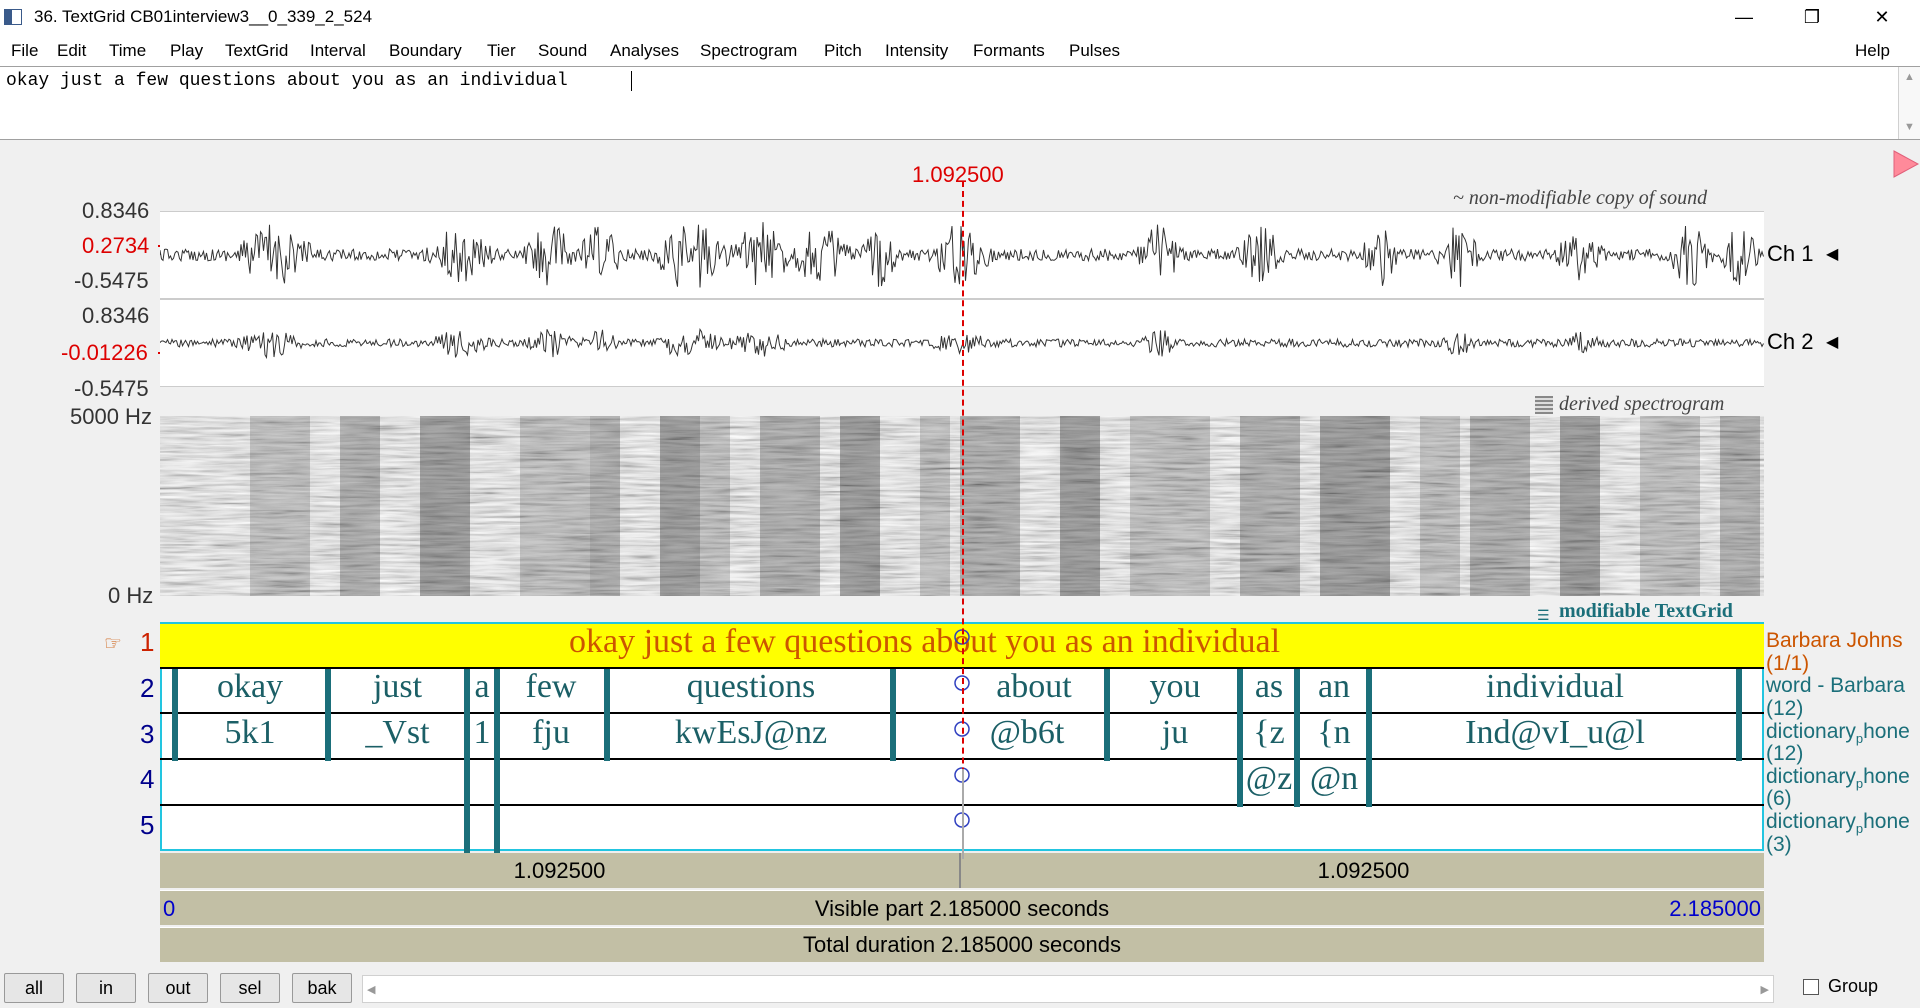 The width and height of the screenshot is (1920, 1008). Describe the element at coordinates (1334, 779) in the screenshot. I see `tier-4-interval: @n` at that location.